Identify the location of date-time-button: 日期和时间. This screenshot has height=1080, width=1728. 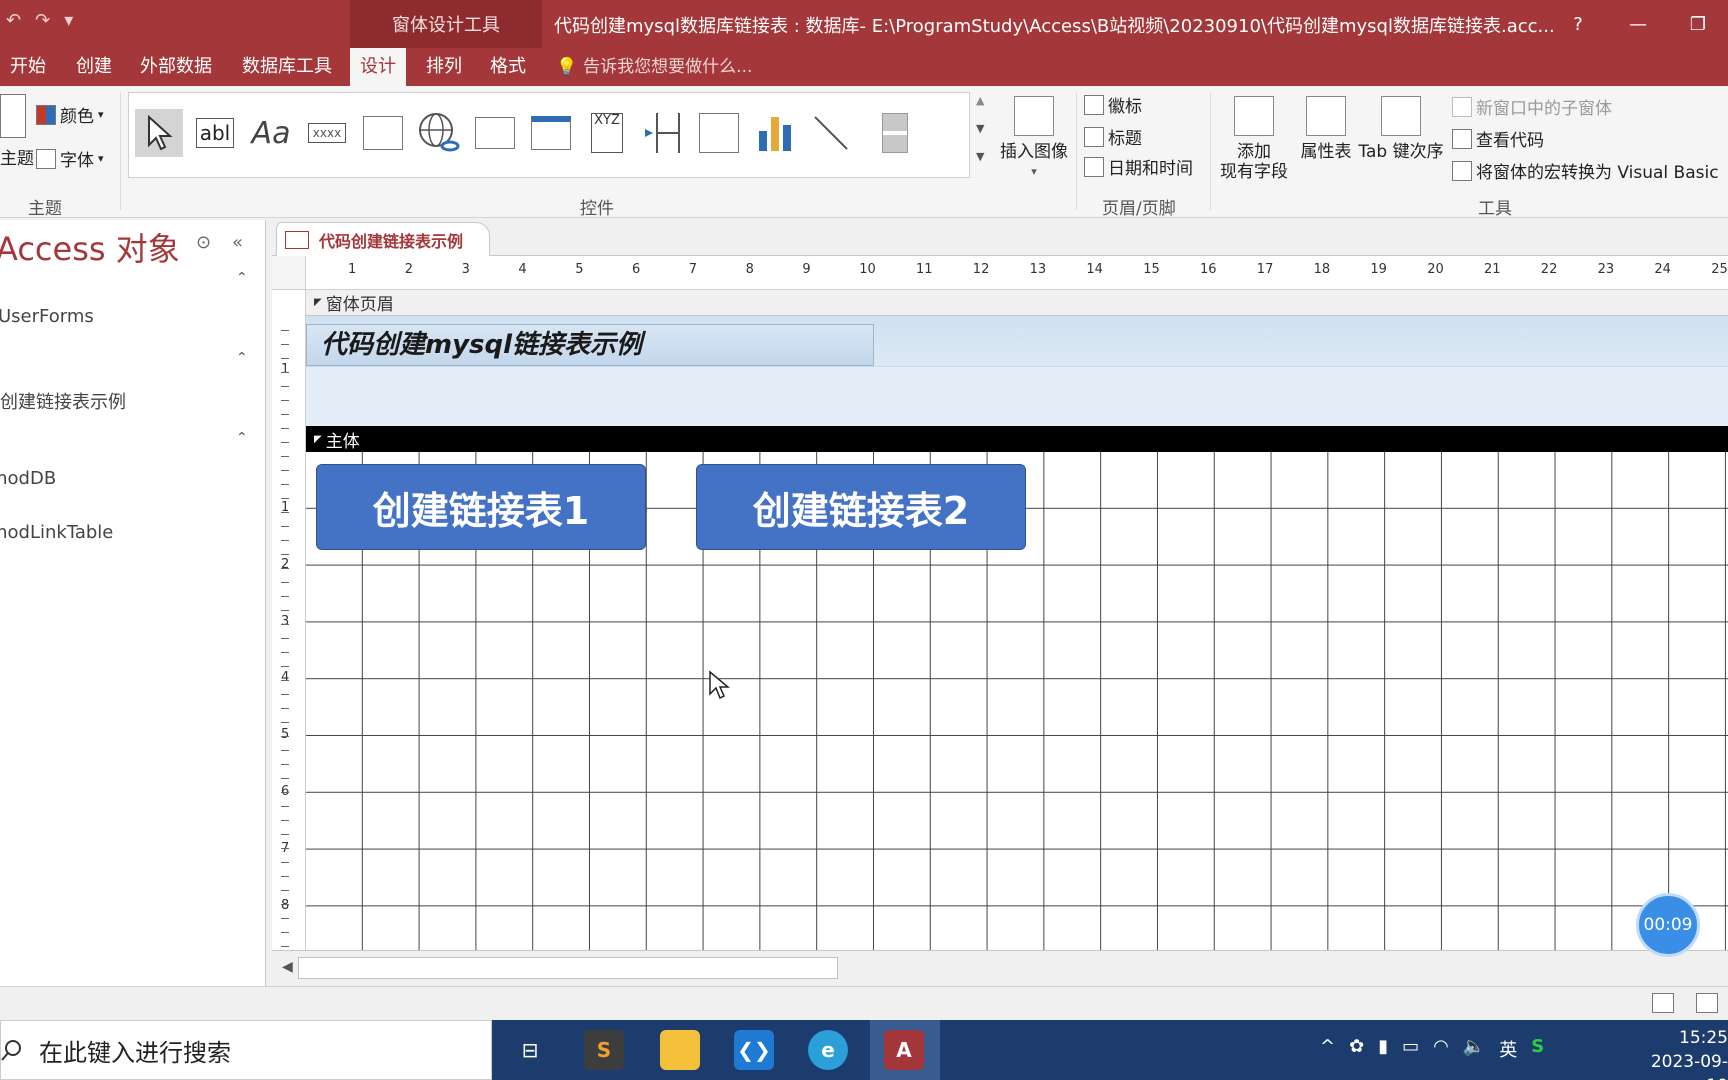
(1138, 166).